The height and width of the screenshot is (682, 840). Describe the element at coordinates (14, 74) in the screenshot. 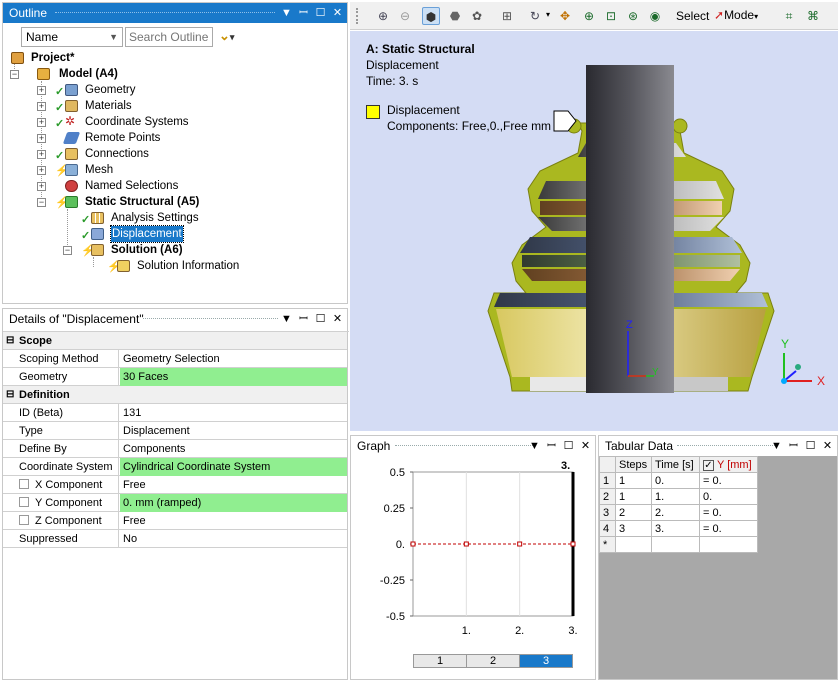

I see `collapse-model-button: −` at that location.